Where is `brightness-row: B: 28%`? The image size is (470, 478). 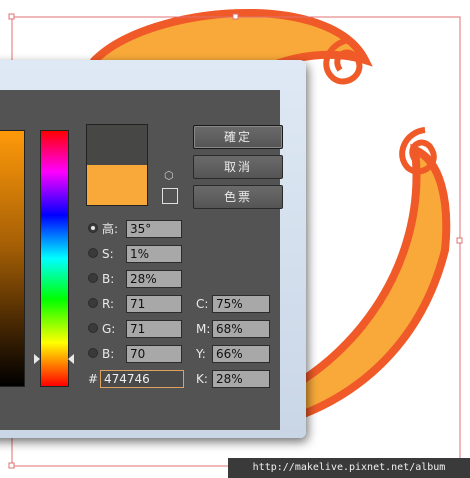
brightness-row: B: 28% is located at coordinates (138, 279).